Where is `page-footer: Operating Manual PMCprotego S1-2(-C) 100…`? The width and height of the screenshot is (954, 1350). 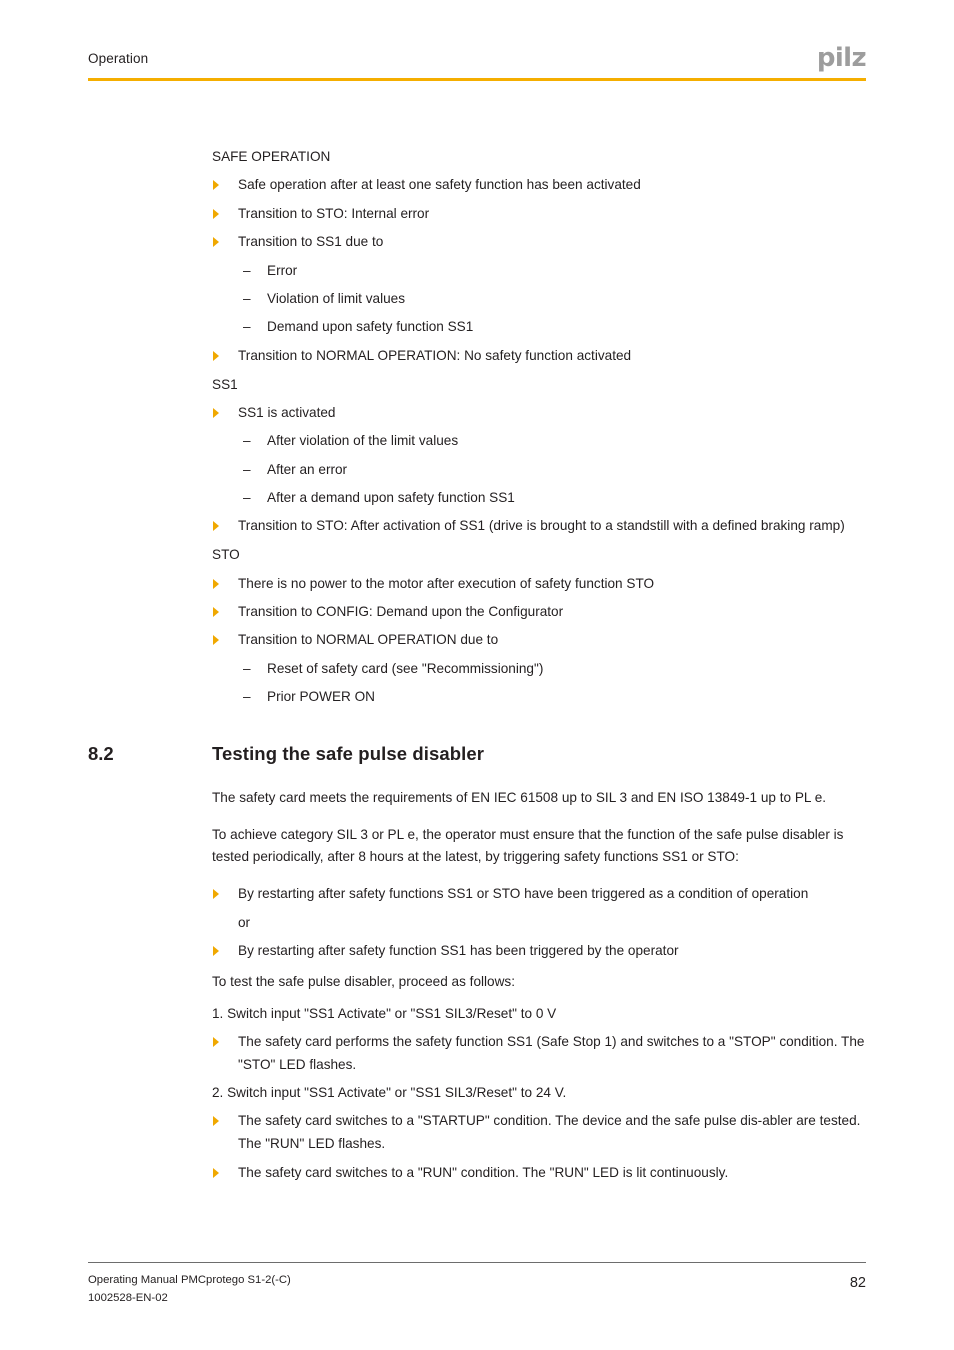
page-footer: Operating Manual PMCprotego S1-2(-C) 100… is located at coordinates (477, 1294).